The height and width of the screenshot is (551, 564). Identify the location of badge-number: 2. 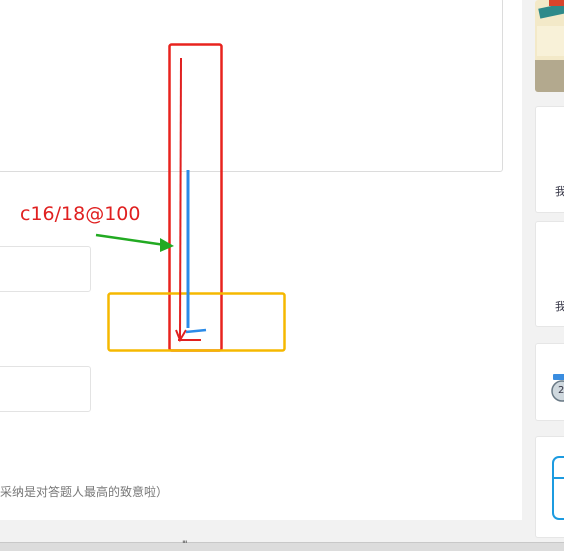
(561, 390).